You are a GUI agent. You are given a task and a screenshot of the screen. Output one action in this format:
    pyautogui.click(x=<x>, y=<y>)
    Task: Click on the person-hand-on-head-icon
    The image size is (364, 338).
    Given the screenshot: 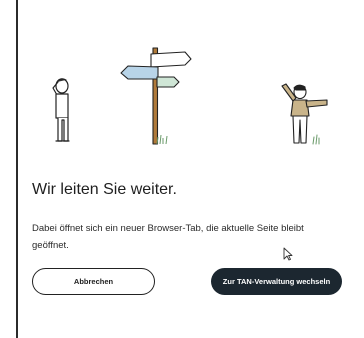 What is the action you would take?
    pyautogui.click(x=61, y=110)
    